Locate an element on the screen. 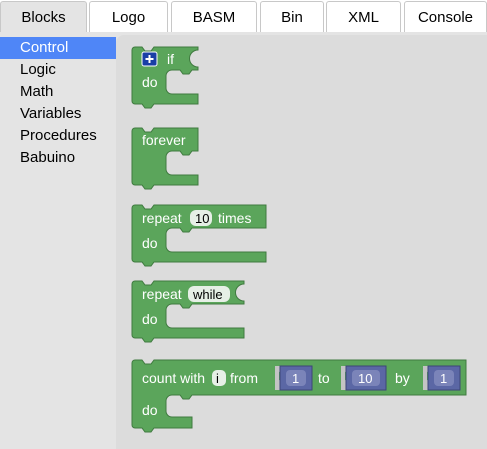 The width and height of the screenshot is (487, 449). category-babuino: Babuino is located at coordinates (58, 158).